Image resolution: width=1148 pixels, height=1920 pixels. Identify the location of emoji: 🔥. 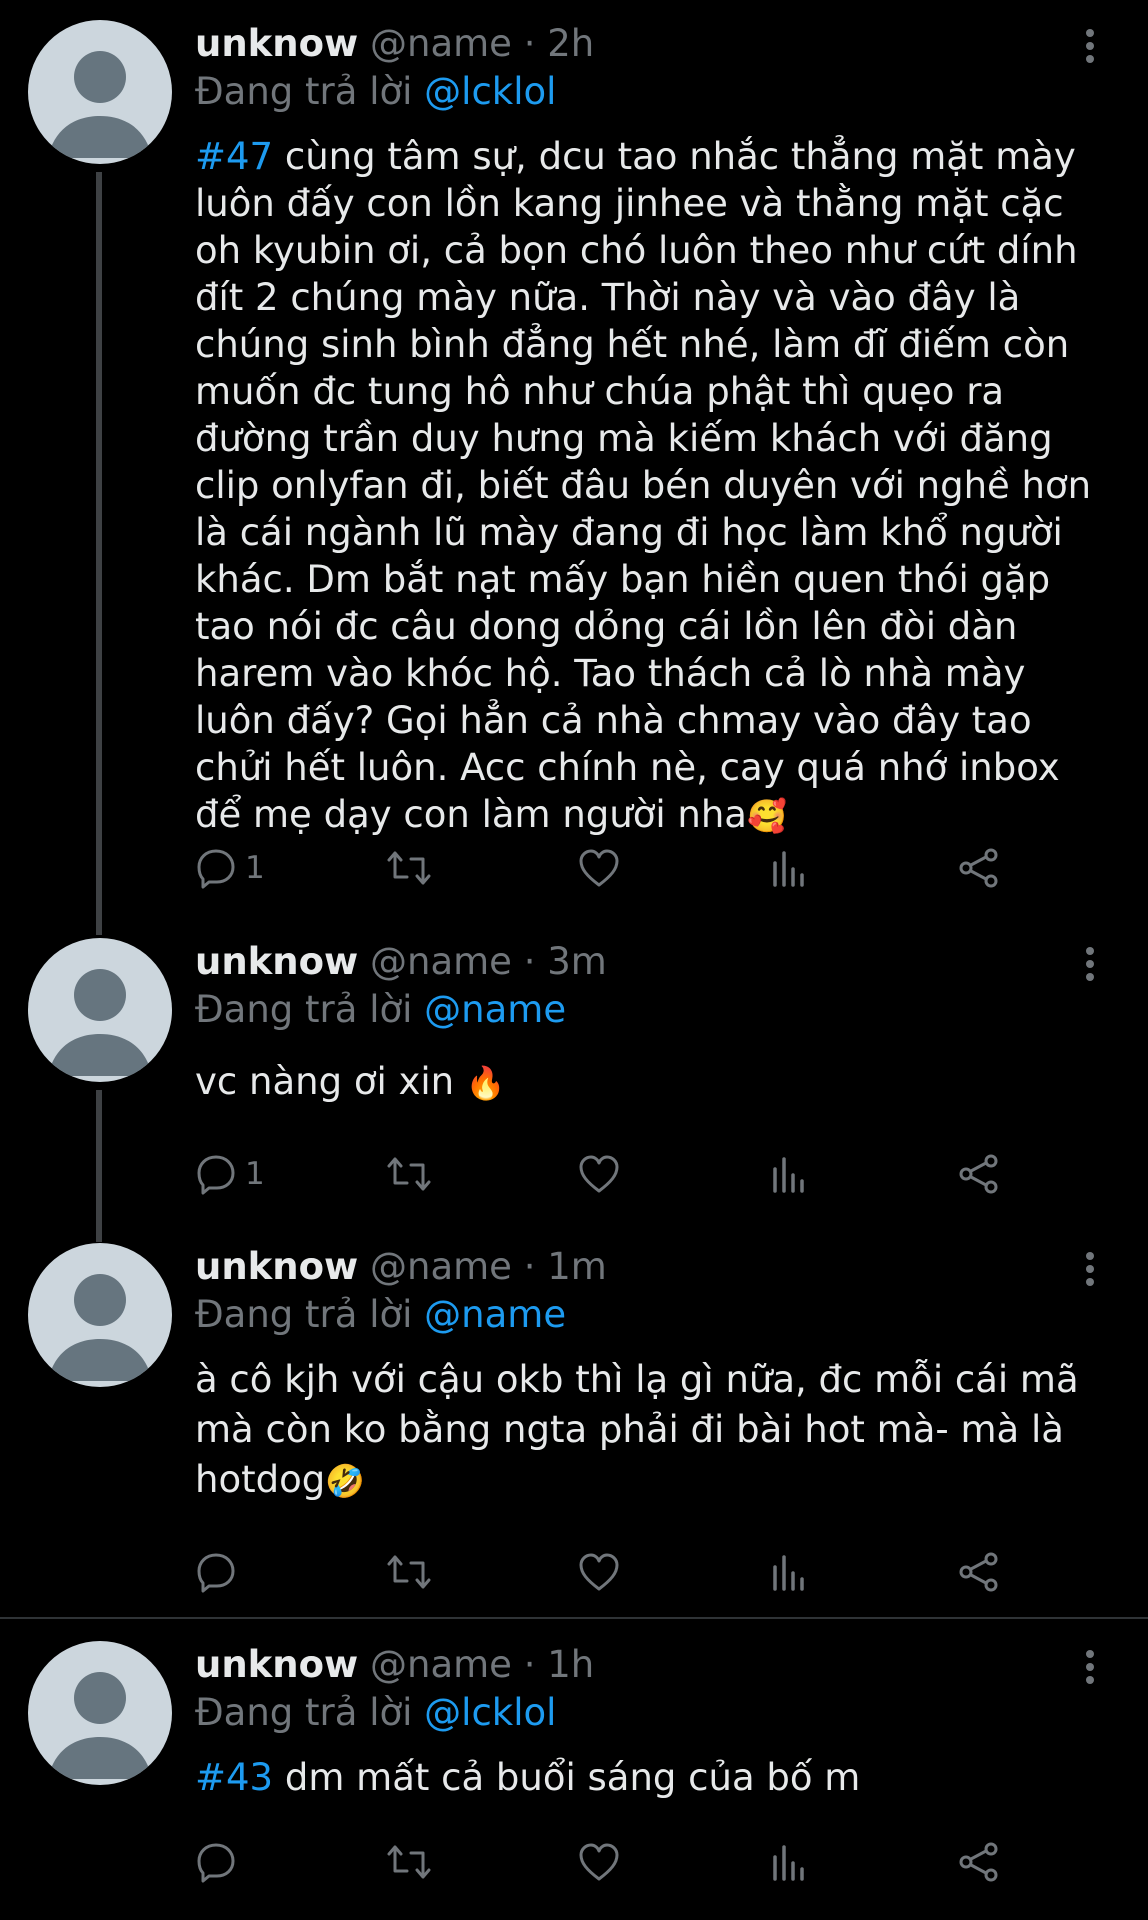
(485, 1083).